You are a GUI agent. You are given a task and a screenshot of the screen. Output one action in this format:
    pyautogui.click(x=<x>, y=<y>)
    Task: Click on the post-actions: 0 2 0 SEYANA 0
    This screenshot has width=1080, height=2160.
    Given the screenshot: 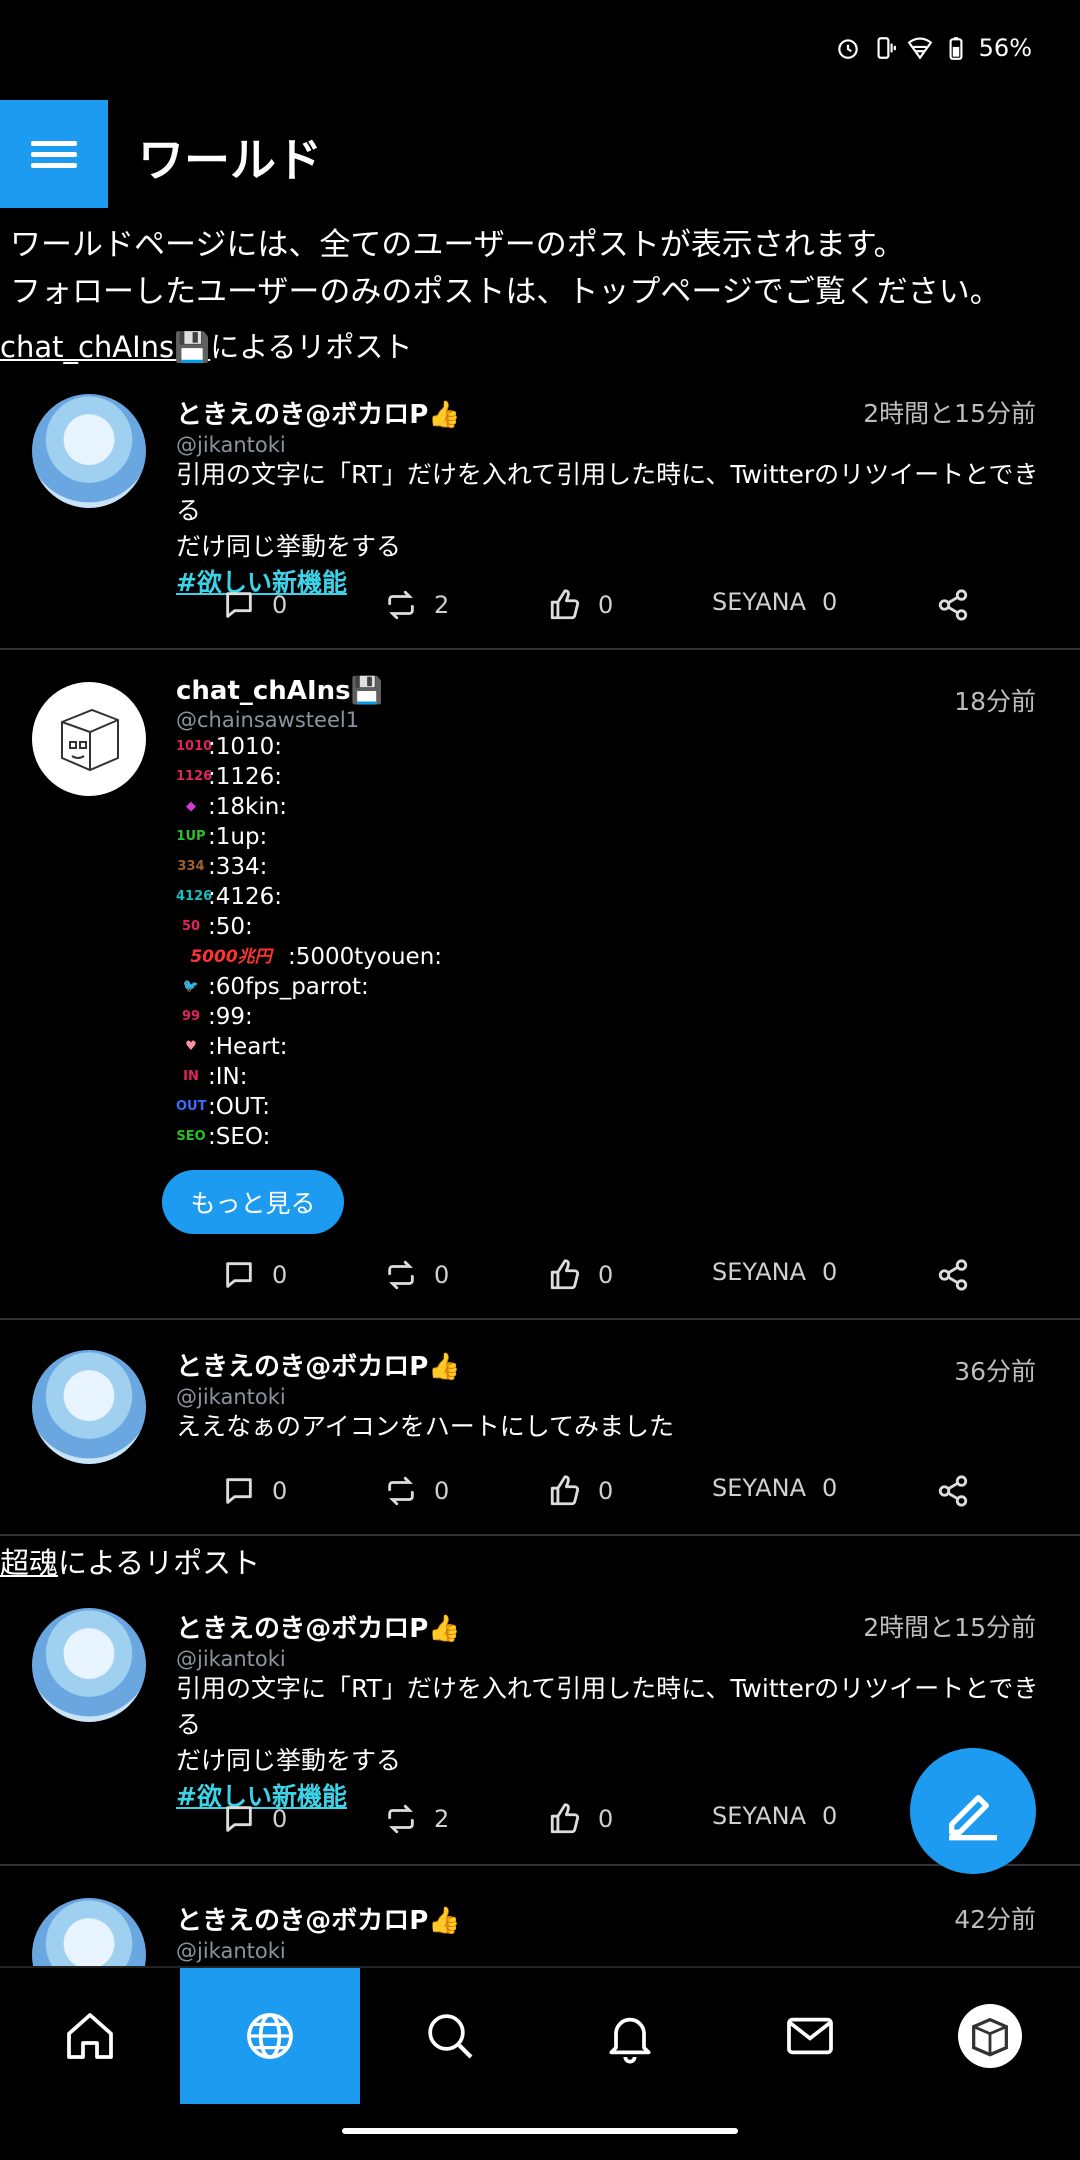 What is the action you would take?
    pyautogui.click(x=540, y=608)
    